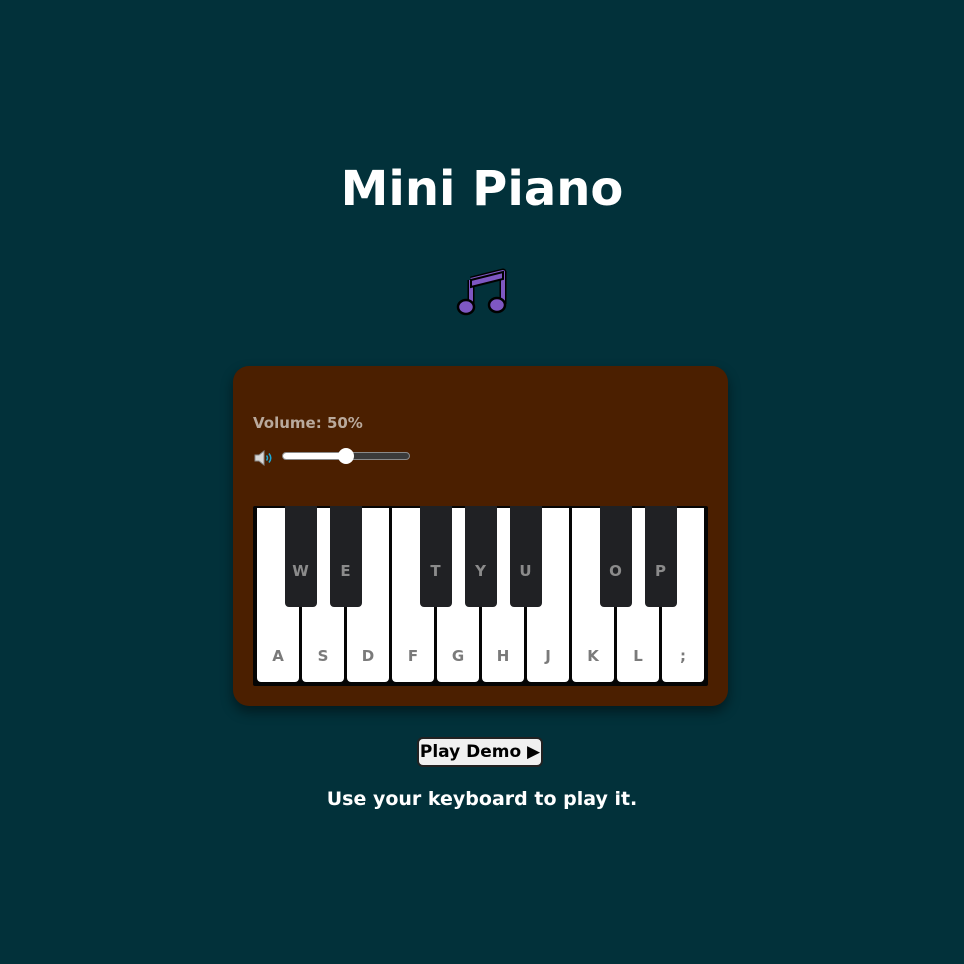  What do you see at coordinates (480, 571) in the screenshot?
I see `black-key-label: Y` at bounding box center [480, 571].